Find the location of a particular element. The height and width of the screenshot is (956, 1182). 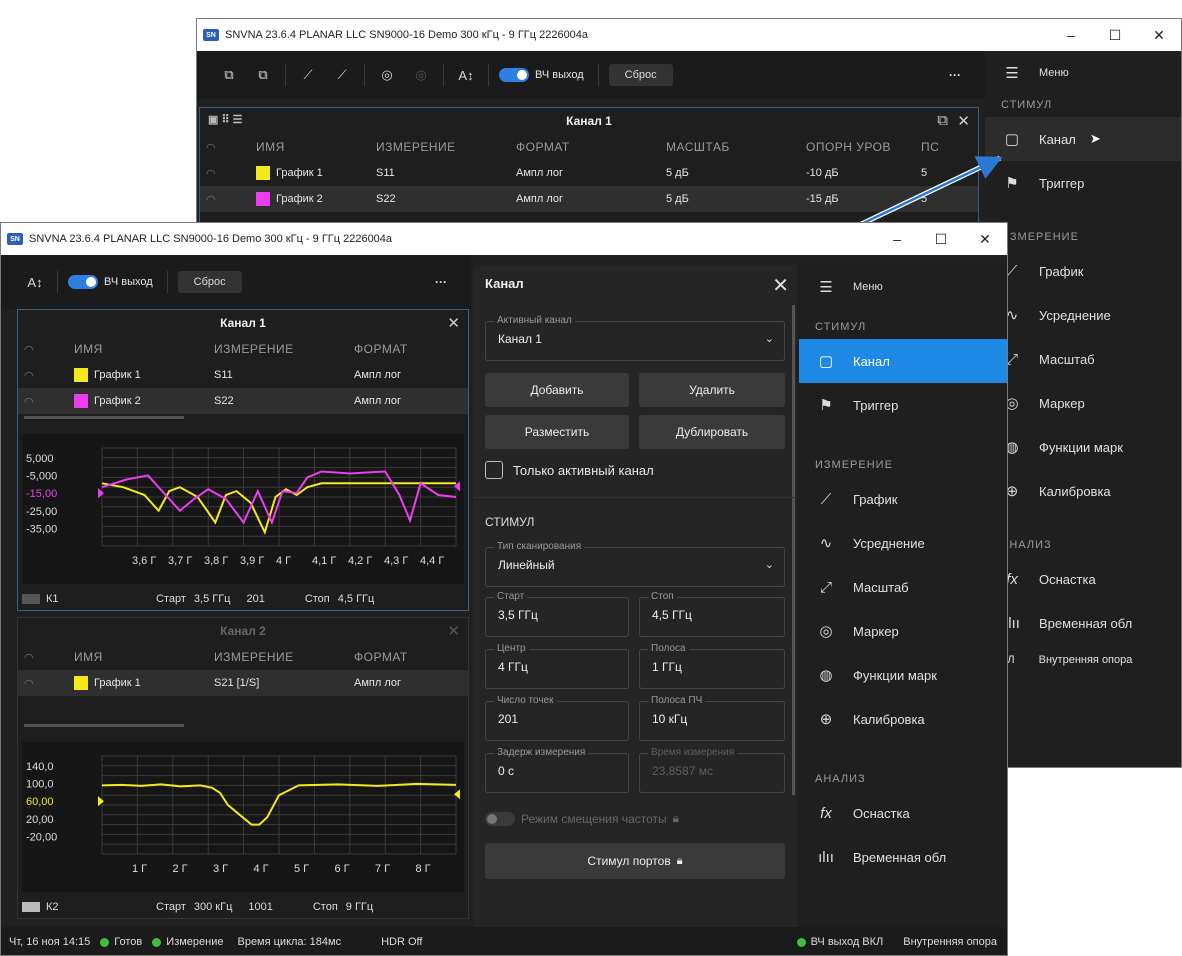

checkbox-box is located at coordinates (494, 470).